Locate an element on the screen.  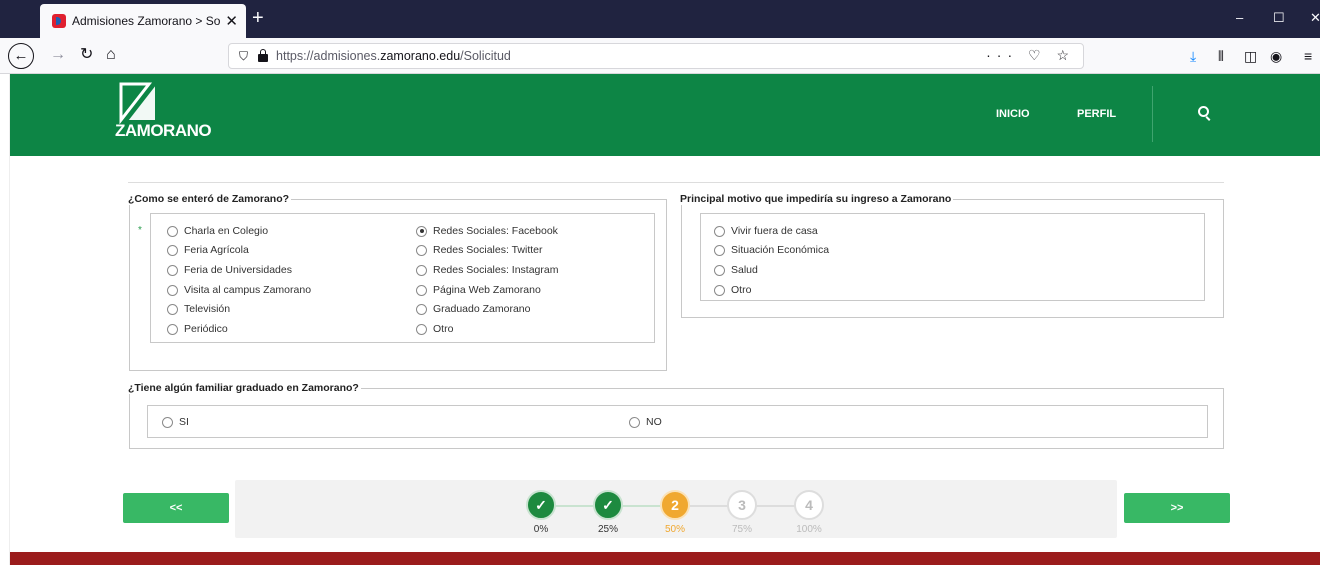
divider is located at coordinates (676, 182).